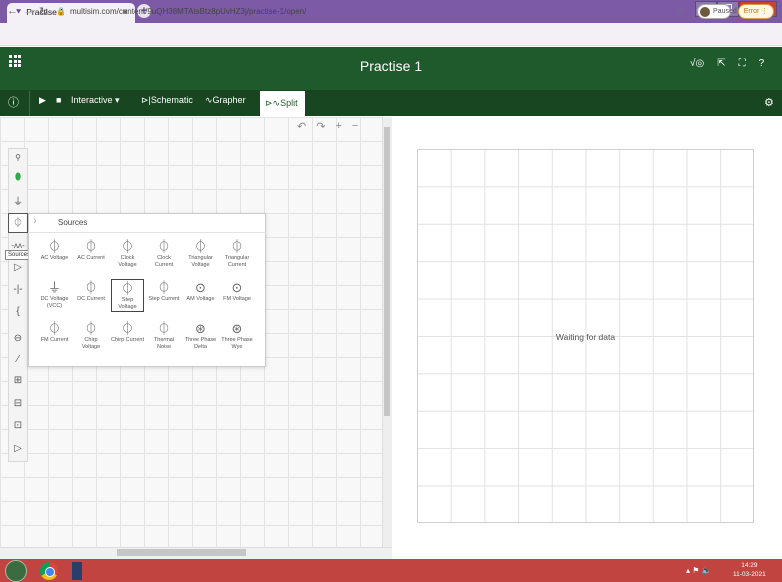 The height and width of the screenshot is (582, 782). Describe the element at coordinates (742, 63) in the screenshot. I see `fullscreen-icon: ⛶` at that location.